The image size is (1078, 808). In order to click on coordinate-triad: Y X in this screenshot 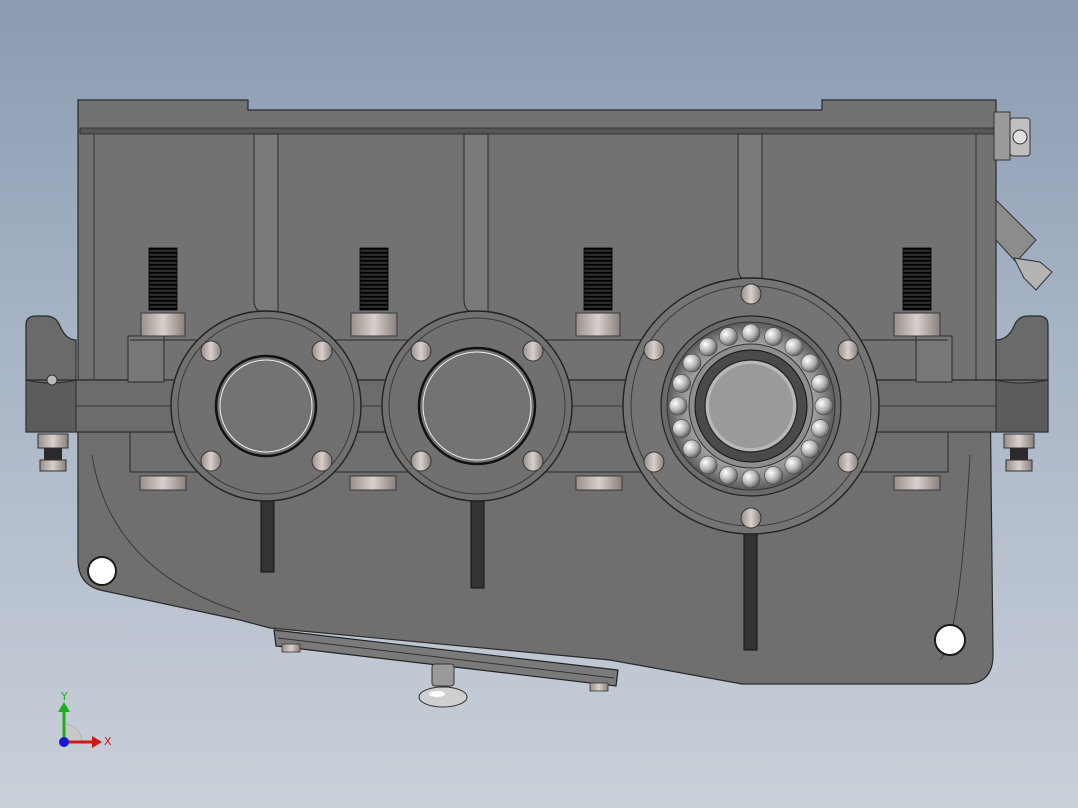, I will do `click(85, 719)`.